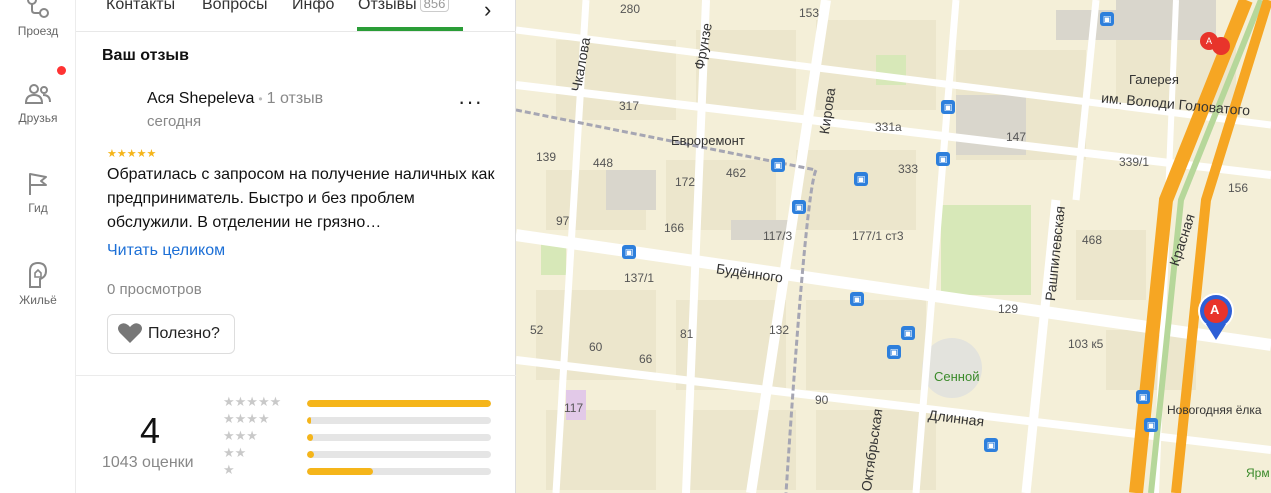 This screenshot has height=493, width=1271. What do you see at coordinates (229, 469) in the screenshot?
I see `histogram-stars: ★` at bounding box center [229, 469].